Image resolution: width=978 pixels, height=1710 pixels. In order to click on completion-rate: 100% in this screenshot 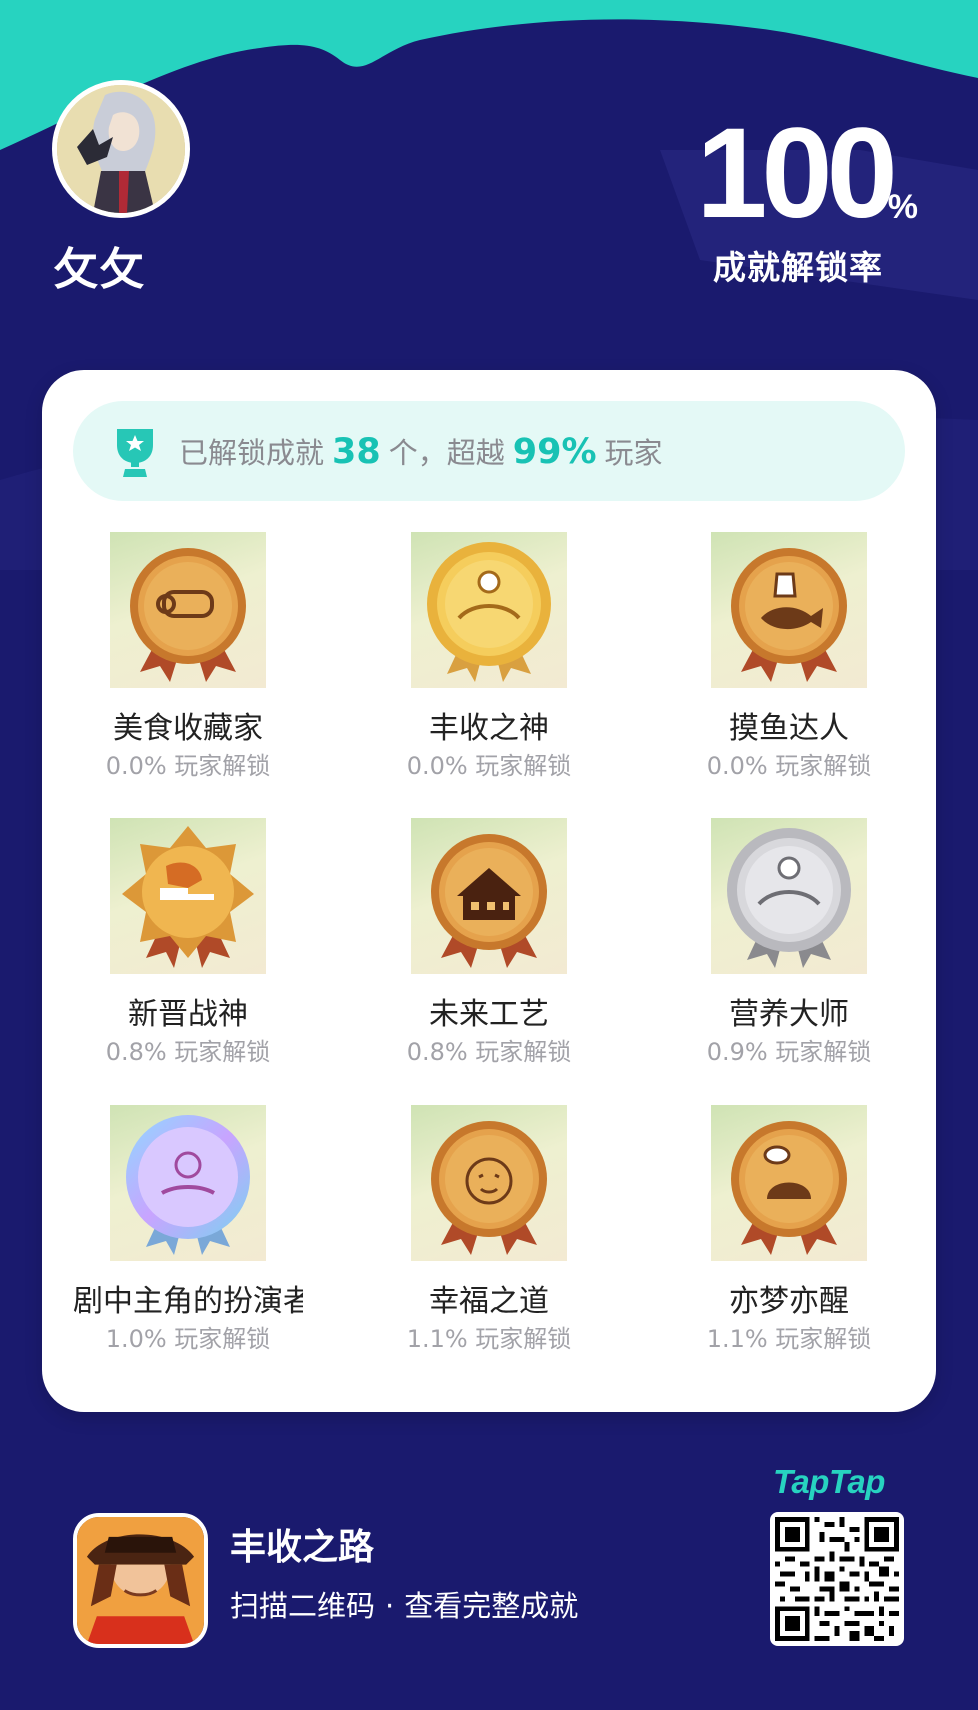, I will do `click(768, 173)`.